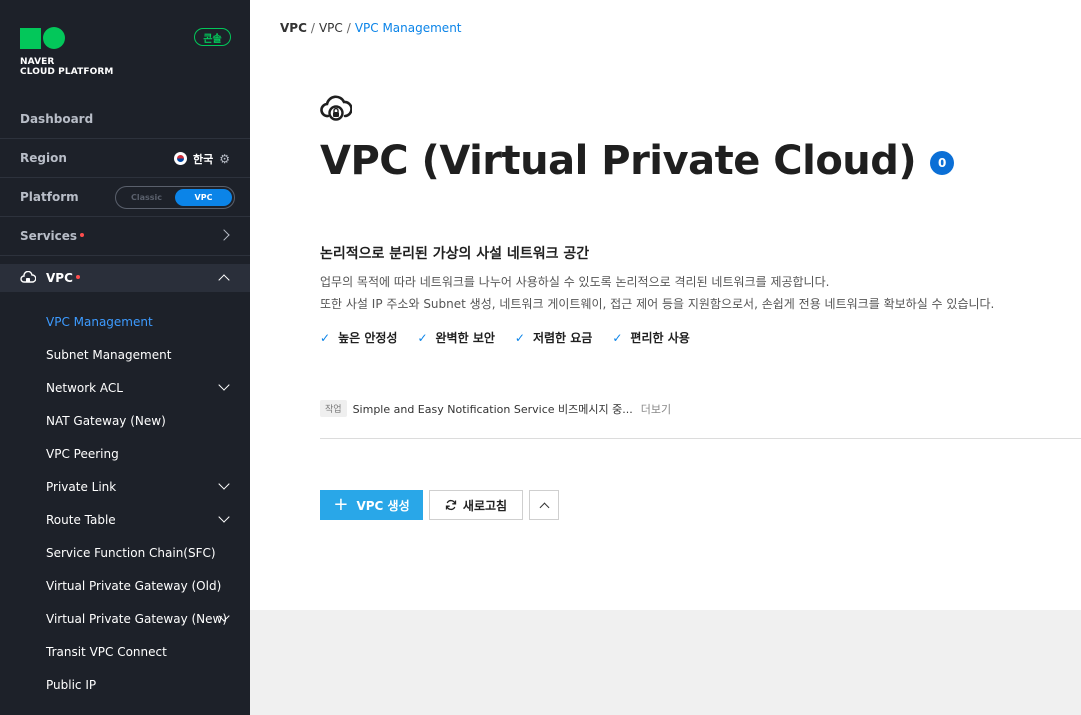 This screenshot has width=1081, height=715. Describe the element at coordinates (505, 337) in the screenshot. I see `feature-list: ✓ 높은 안정성 ✓ 완벽한 보안 ✓ 저렴한 요금 ✓ 편리한 사용` at that location.